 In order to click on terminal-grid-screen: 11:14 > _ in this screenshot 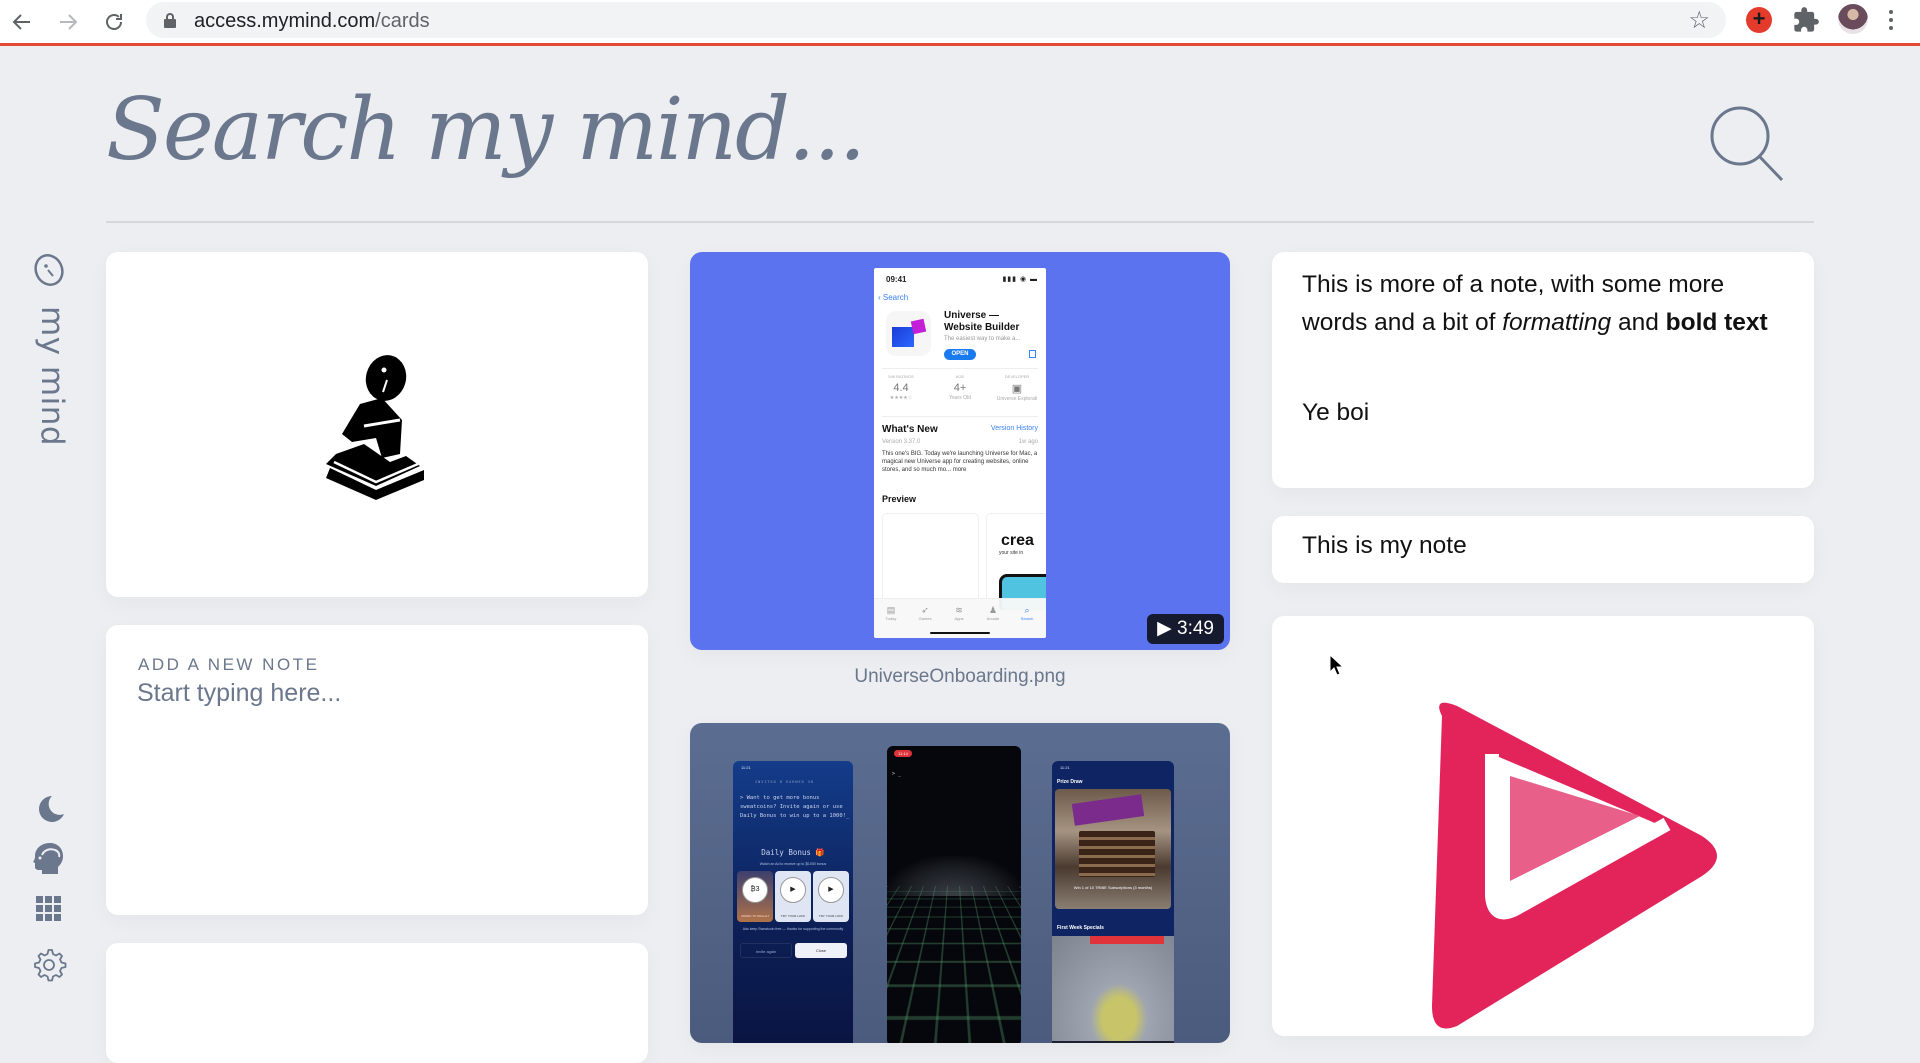, I will do `click(954, 894)`.